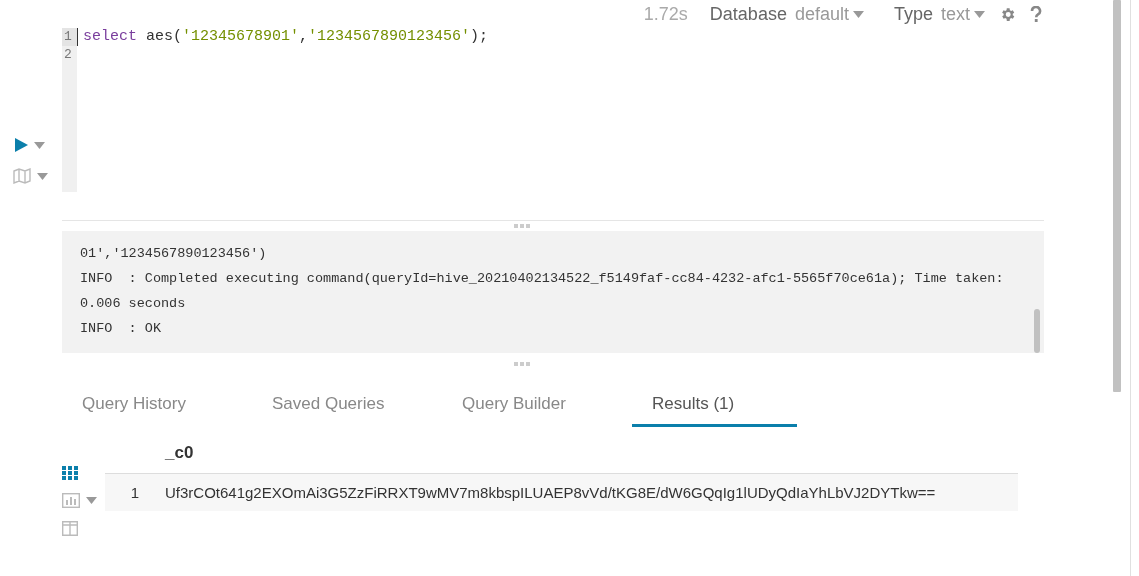 This screenshot has height=576, width=1139. I want to click on settings-icon, so click(1007, 14).